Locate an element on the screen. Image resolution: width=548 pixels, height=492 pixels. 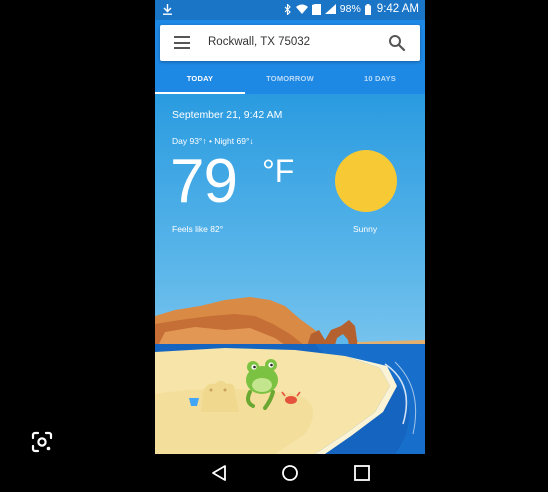
battery-percent: 98% is located at coordinates (350, 9).